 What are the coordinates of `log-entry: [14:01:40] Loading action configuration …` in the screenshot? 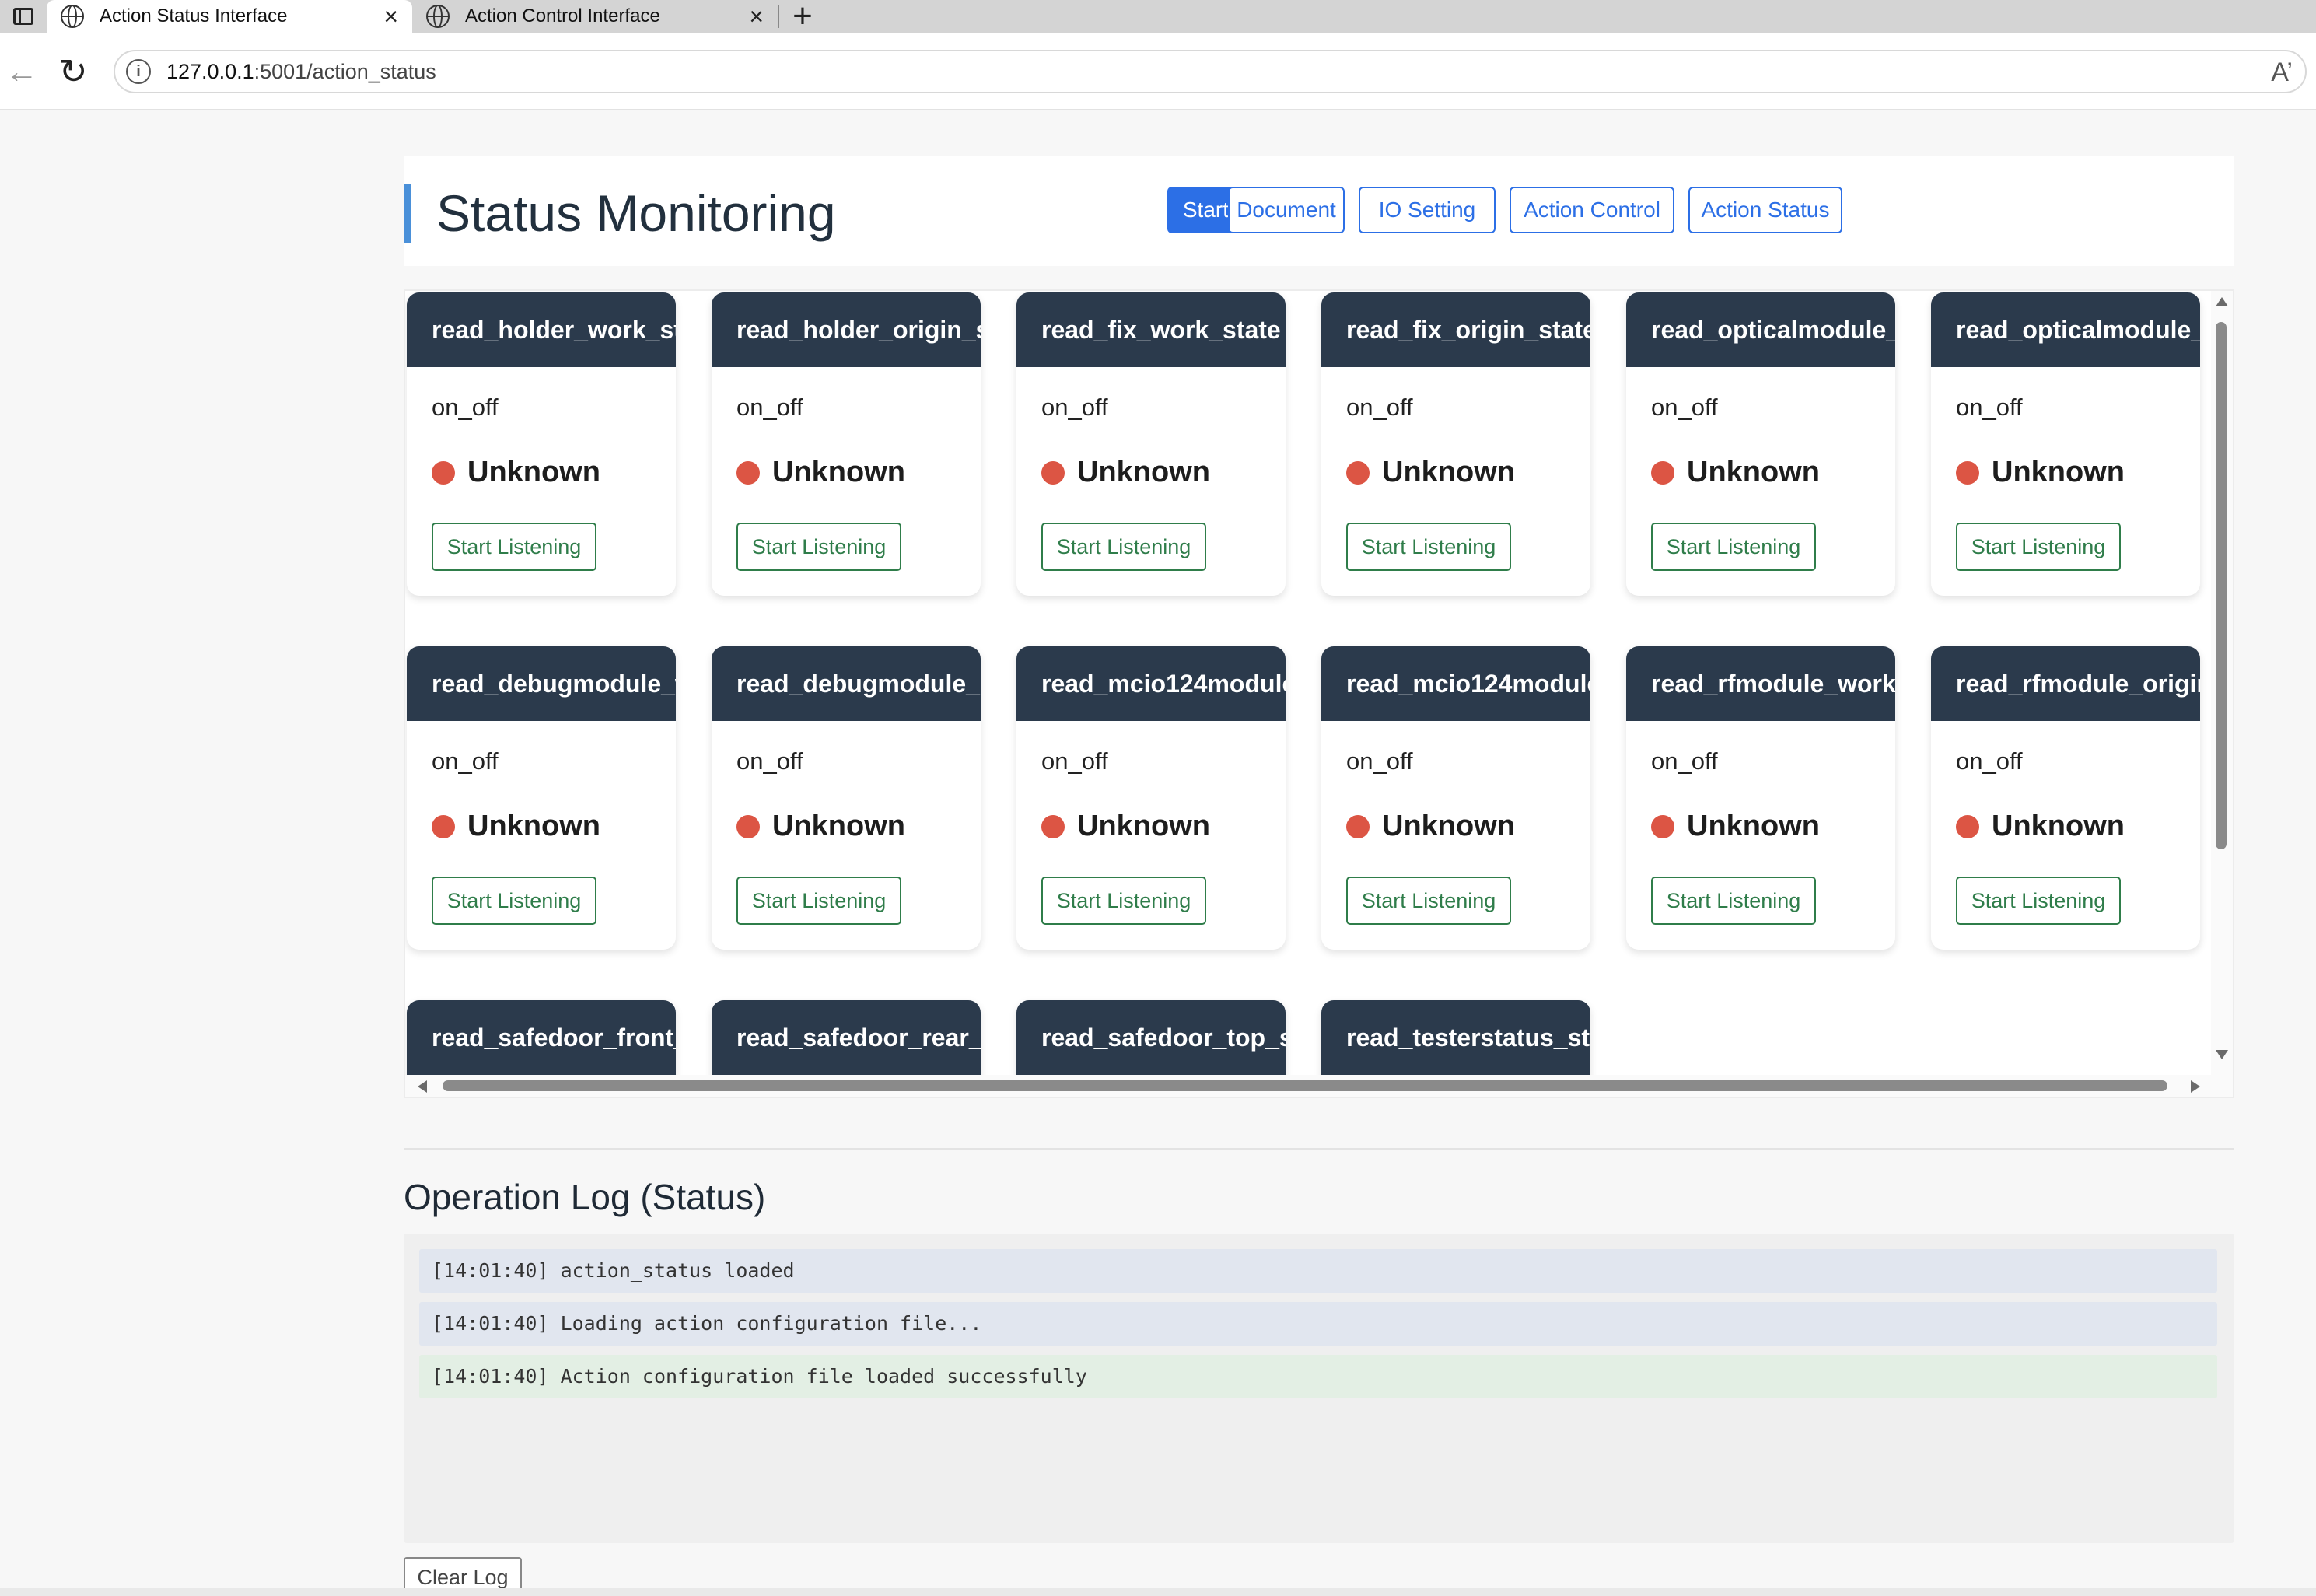 It's located at (1318, 1324).